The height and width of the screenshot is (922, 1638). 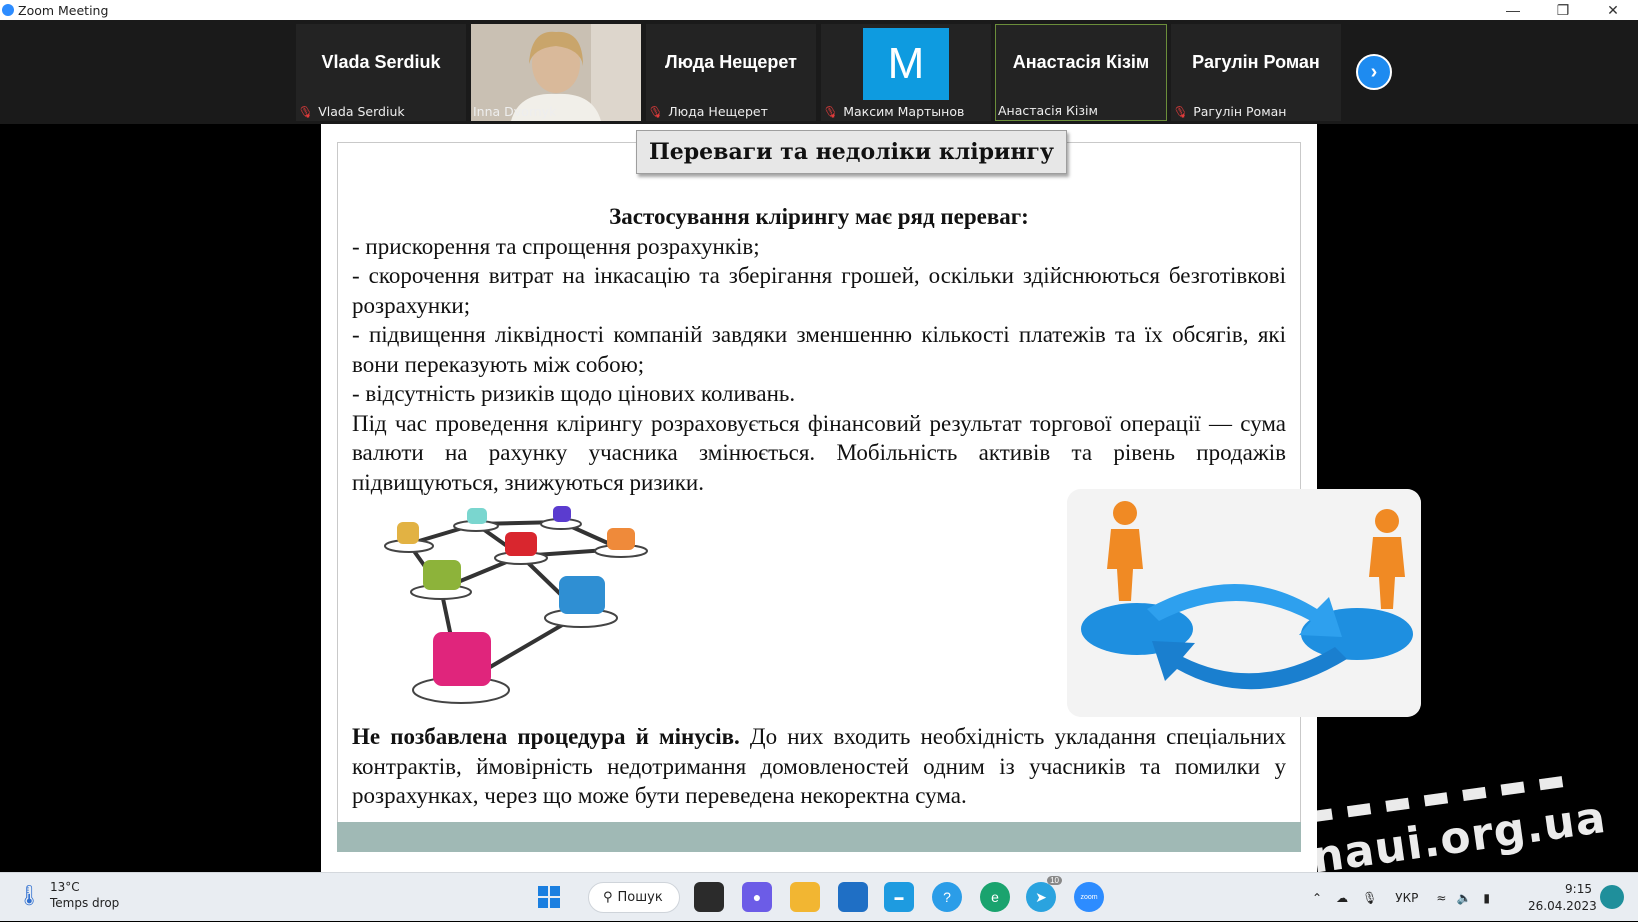 I want to click on slide-title: Переваги та недоліки клірингу, so click(x=851, y=152).